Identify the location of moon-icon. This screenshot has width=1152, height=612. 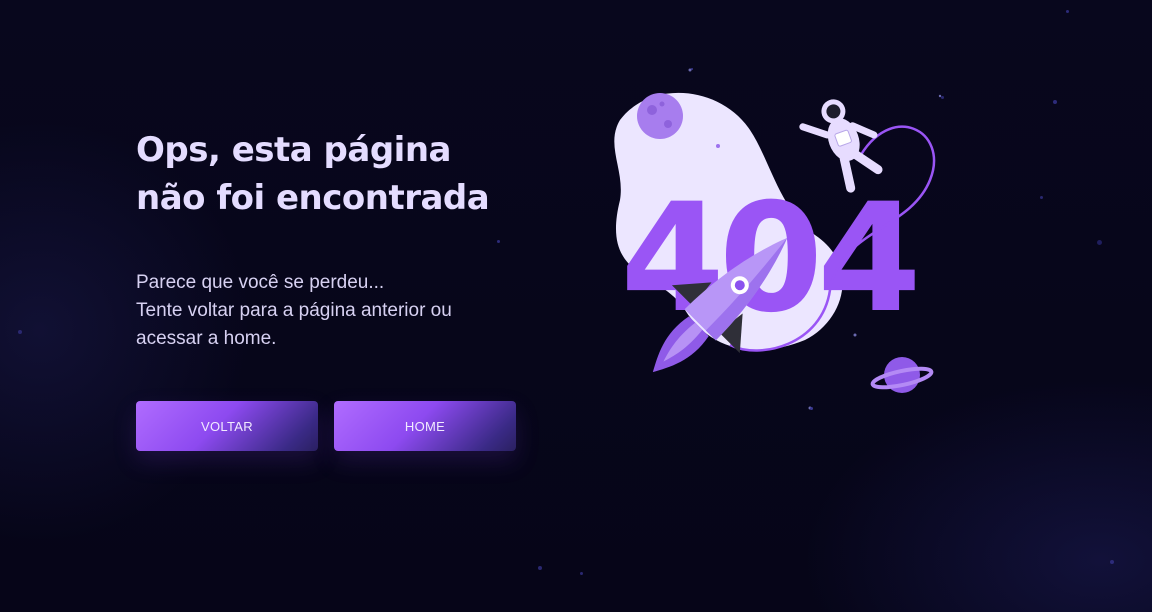
(660, 116).